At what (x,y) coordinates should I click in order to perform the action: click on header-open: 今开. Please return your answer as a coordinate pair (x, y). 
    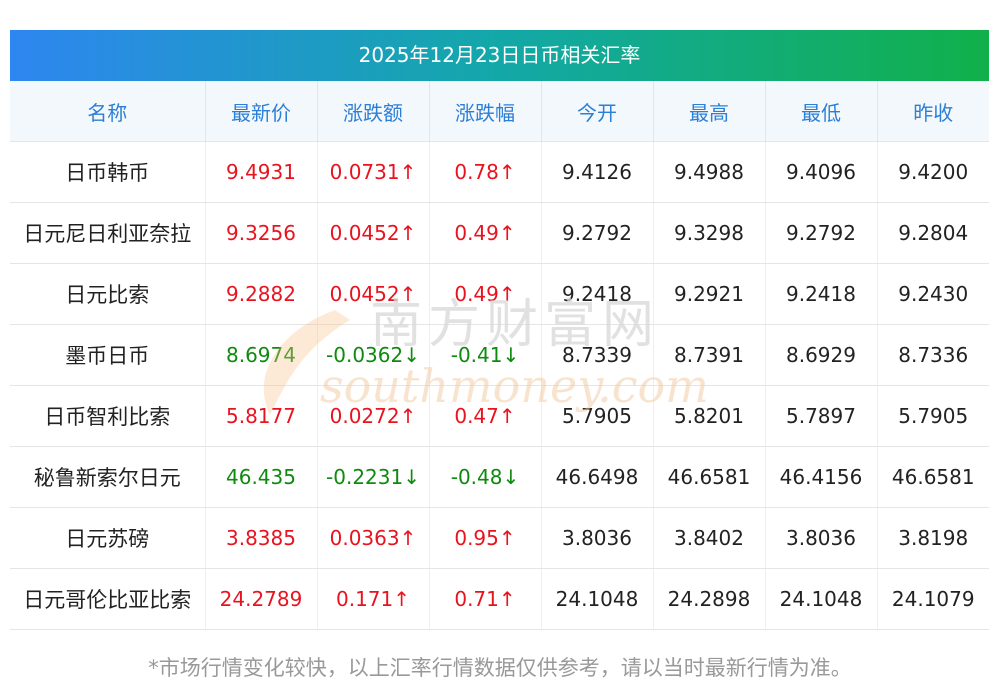
    Looking at the image, I should click on (597, 111).